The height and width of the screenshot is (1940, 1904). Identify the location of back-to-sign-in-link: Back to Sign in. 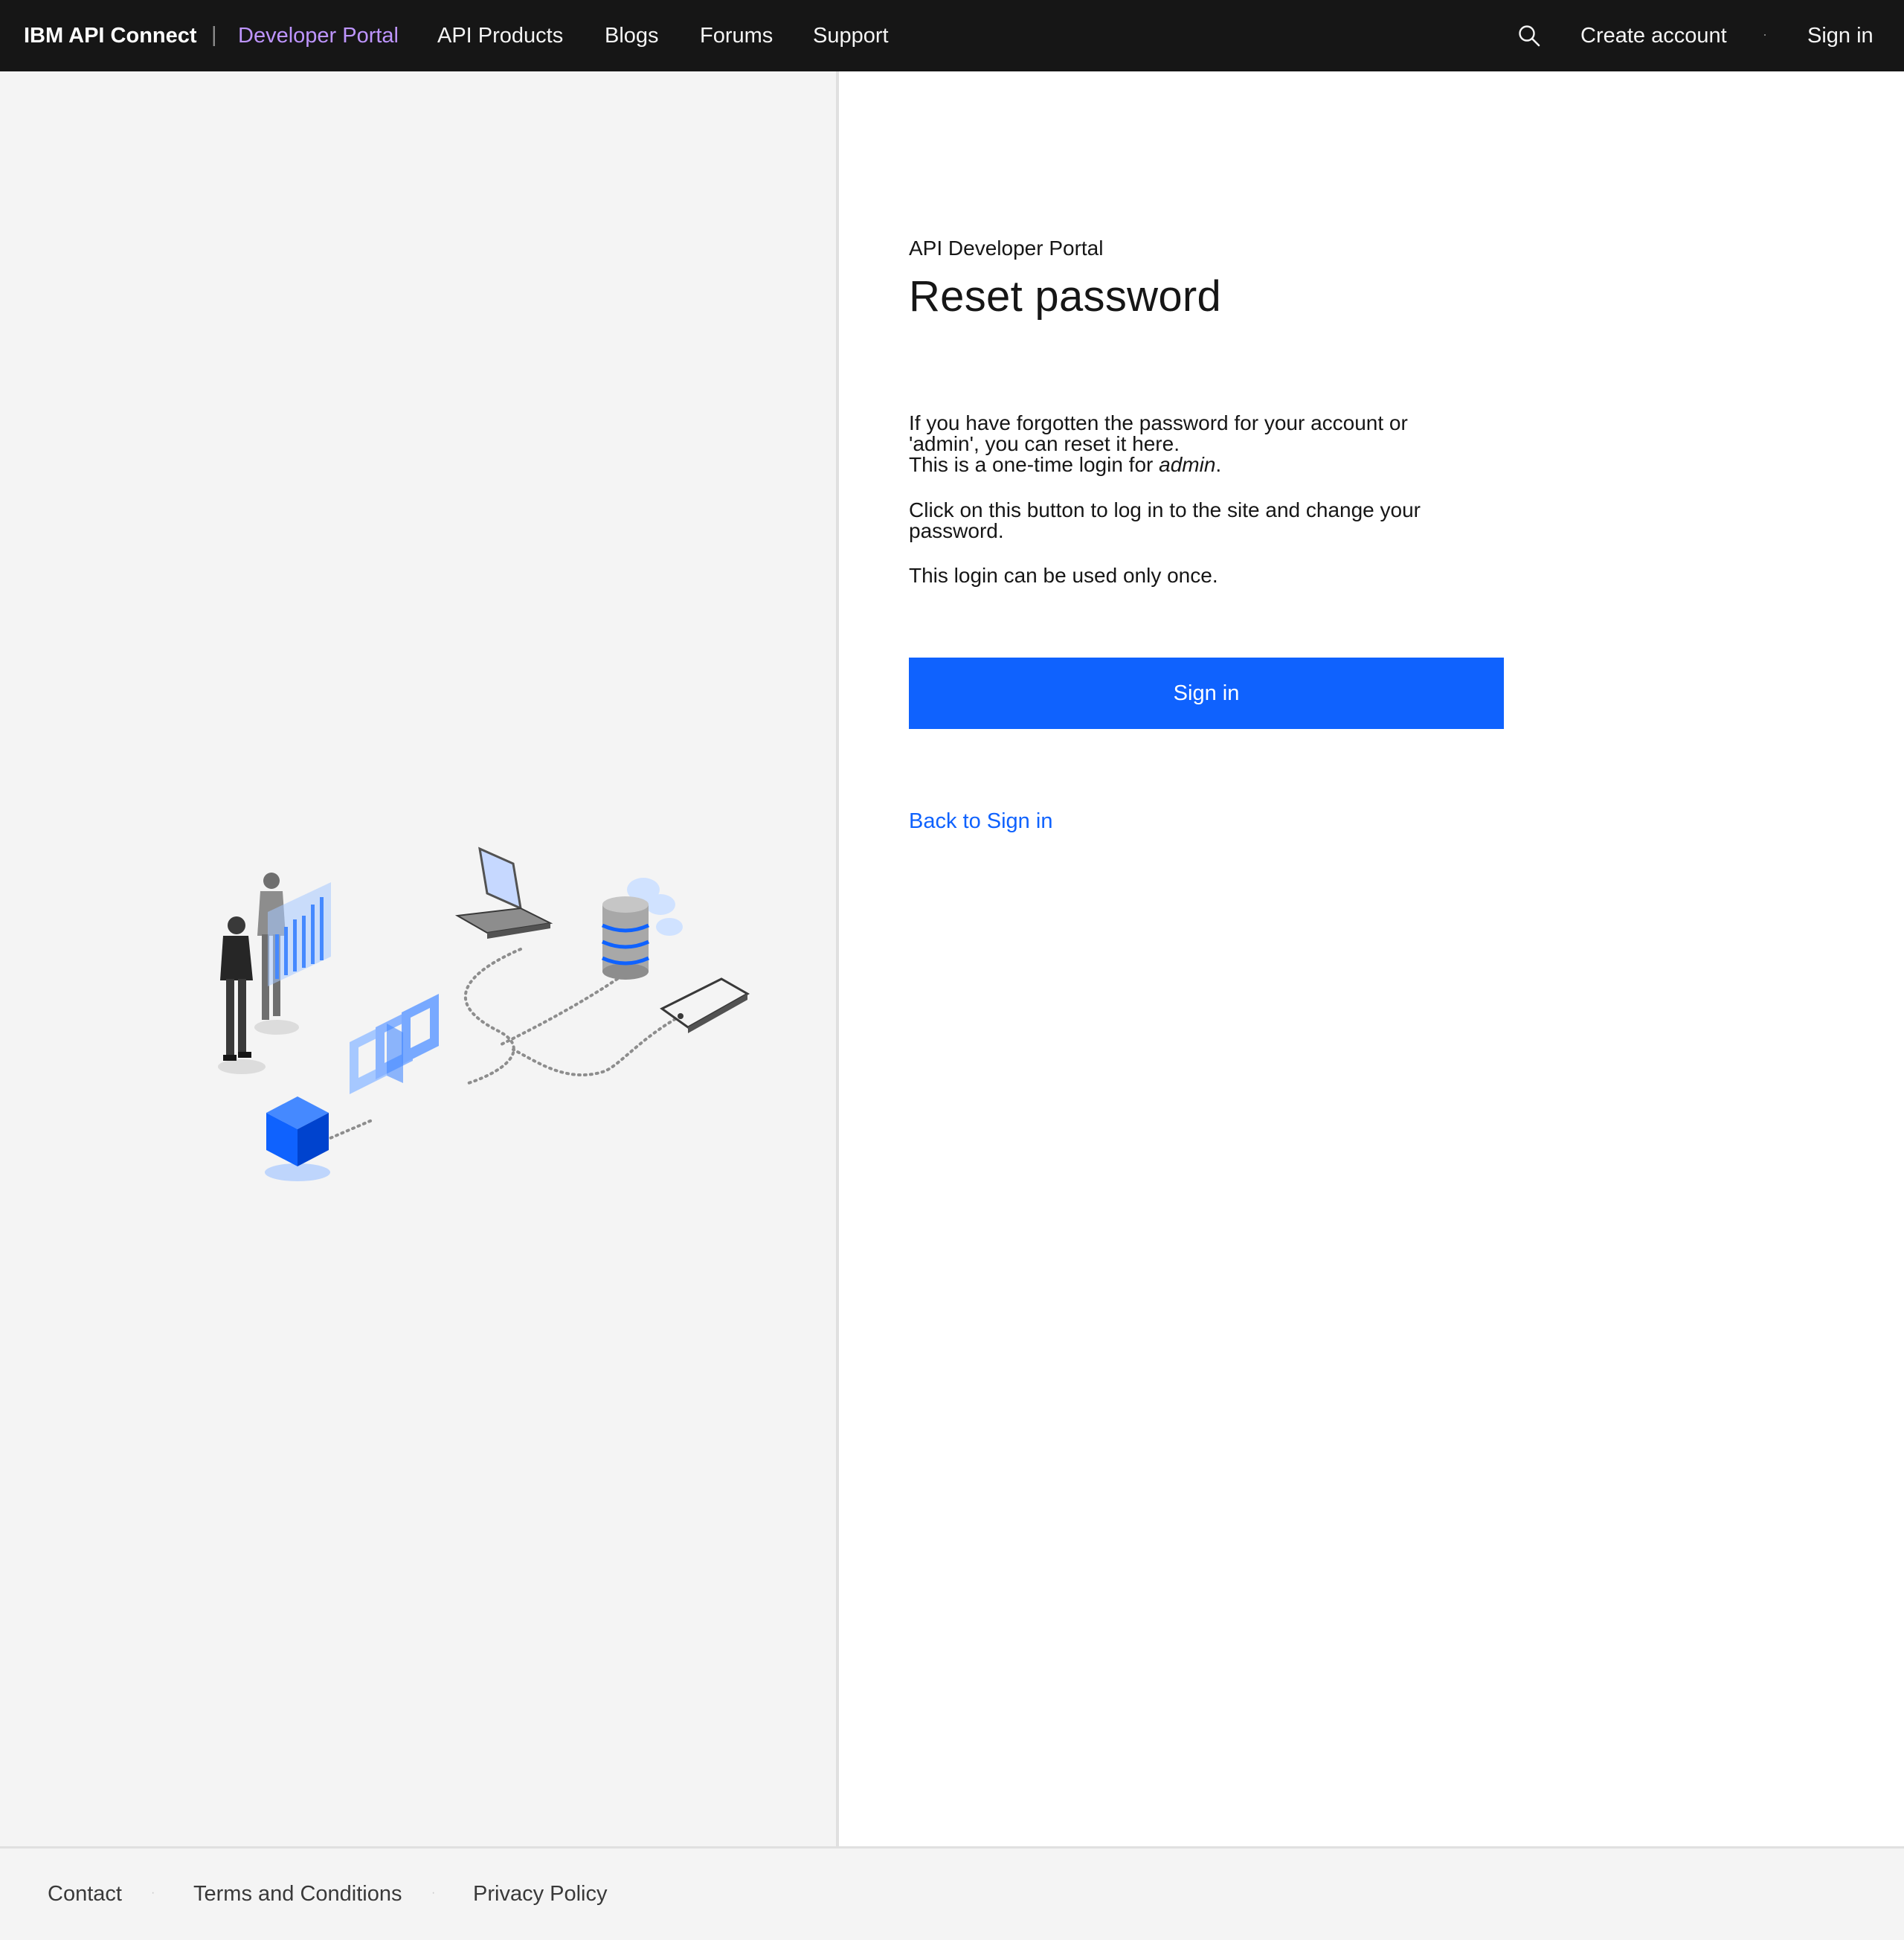
(980, 822).